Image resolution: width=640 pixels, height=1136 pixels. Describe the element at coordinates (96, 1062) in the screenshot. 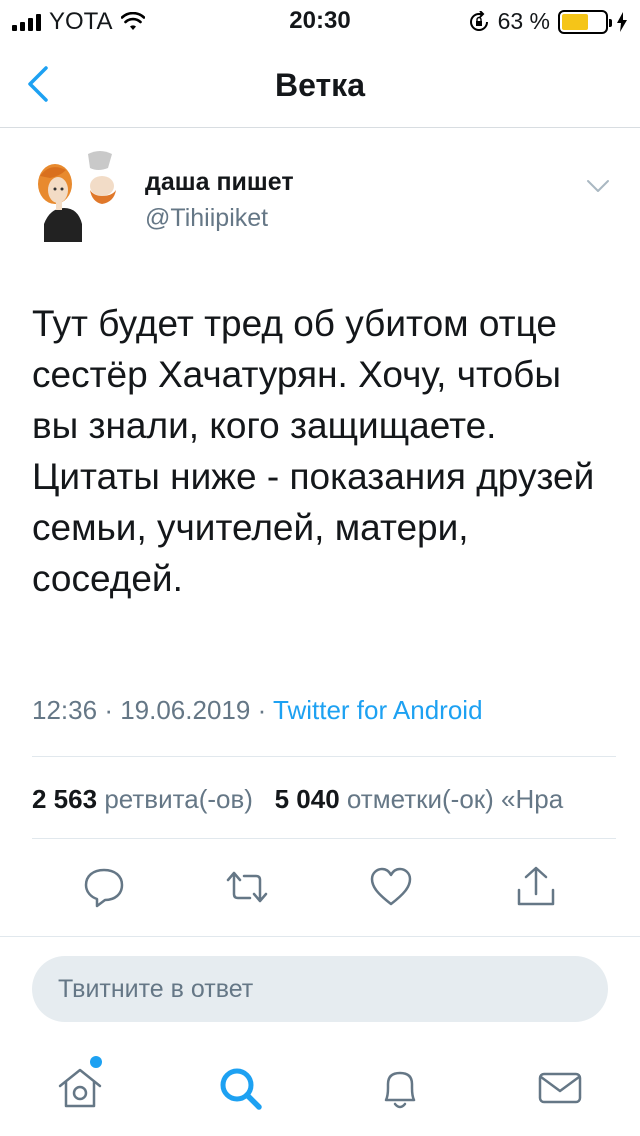

I see `notification-dot` at that location.